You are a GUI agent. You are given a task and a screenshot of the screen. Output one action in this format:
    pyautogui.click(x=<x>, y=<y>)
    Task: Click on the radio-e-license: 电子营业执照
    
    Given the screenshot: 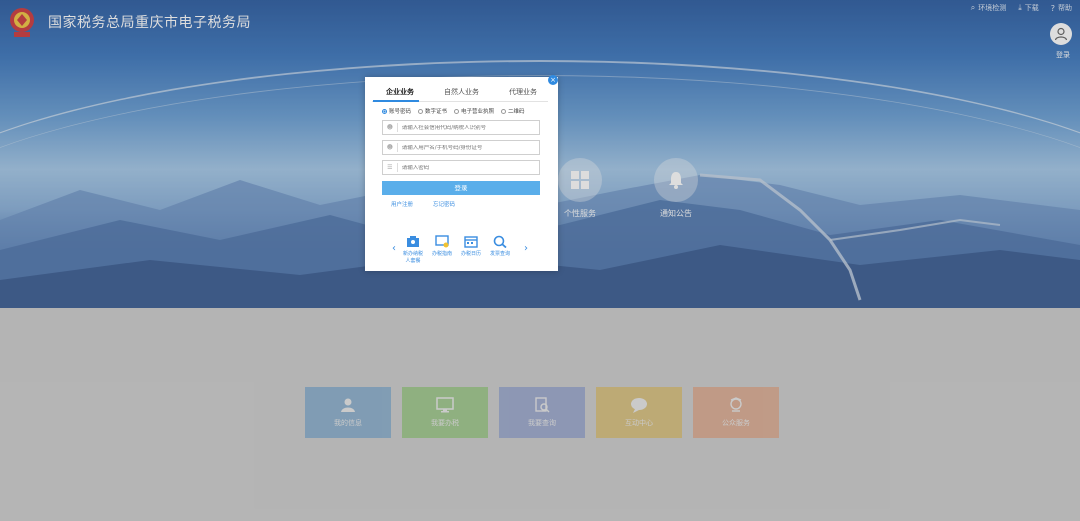 What is the action you would take?
    pyautogui.click(x=474, y=111)
    